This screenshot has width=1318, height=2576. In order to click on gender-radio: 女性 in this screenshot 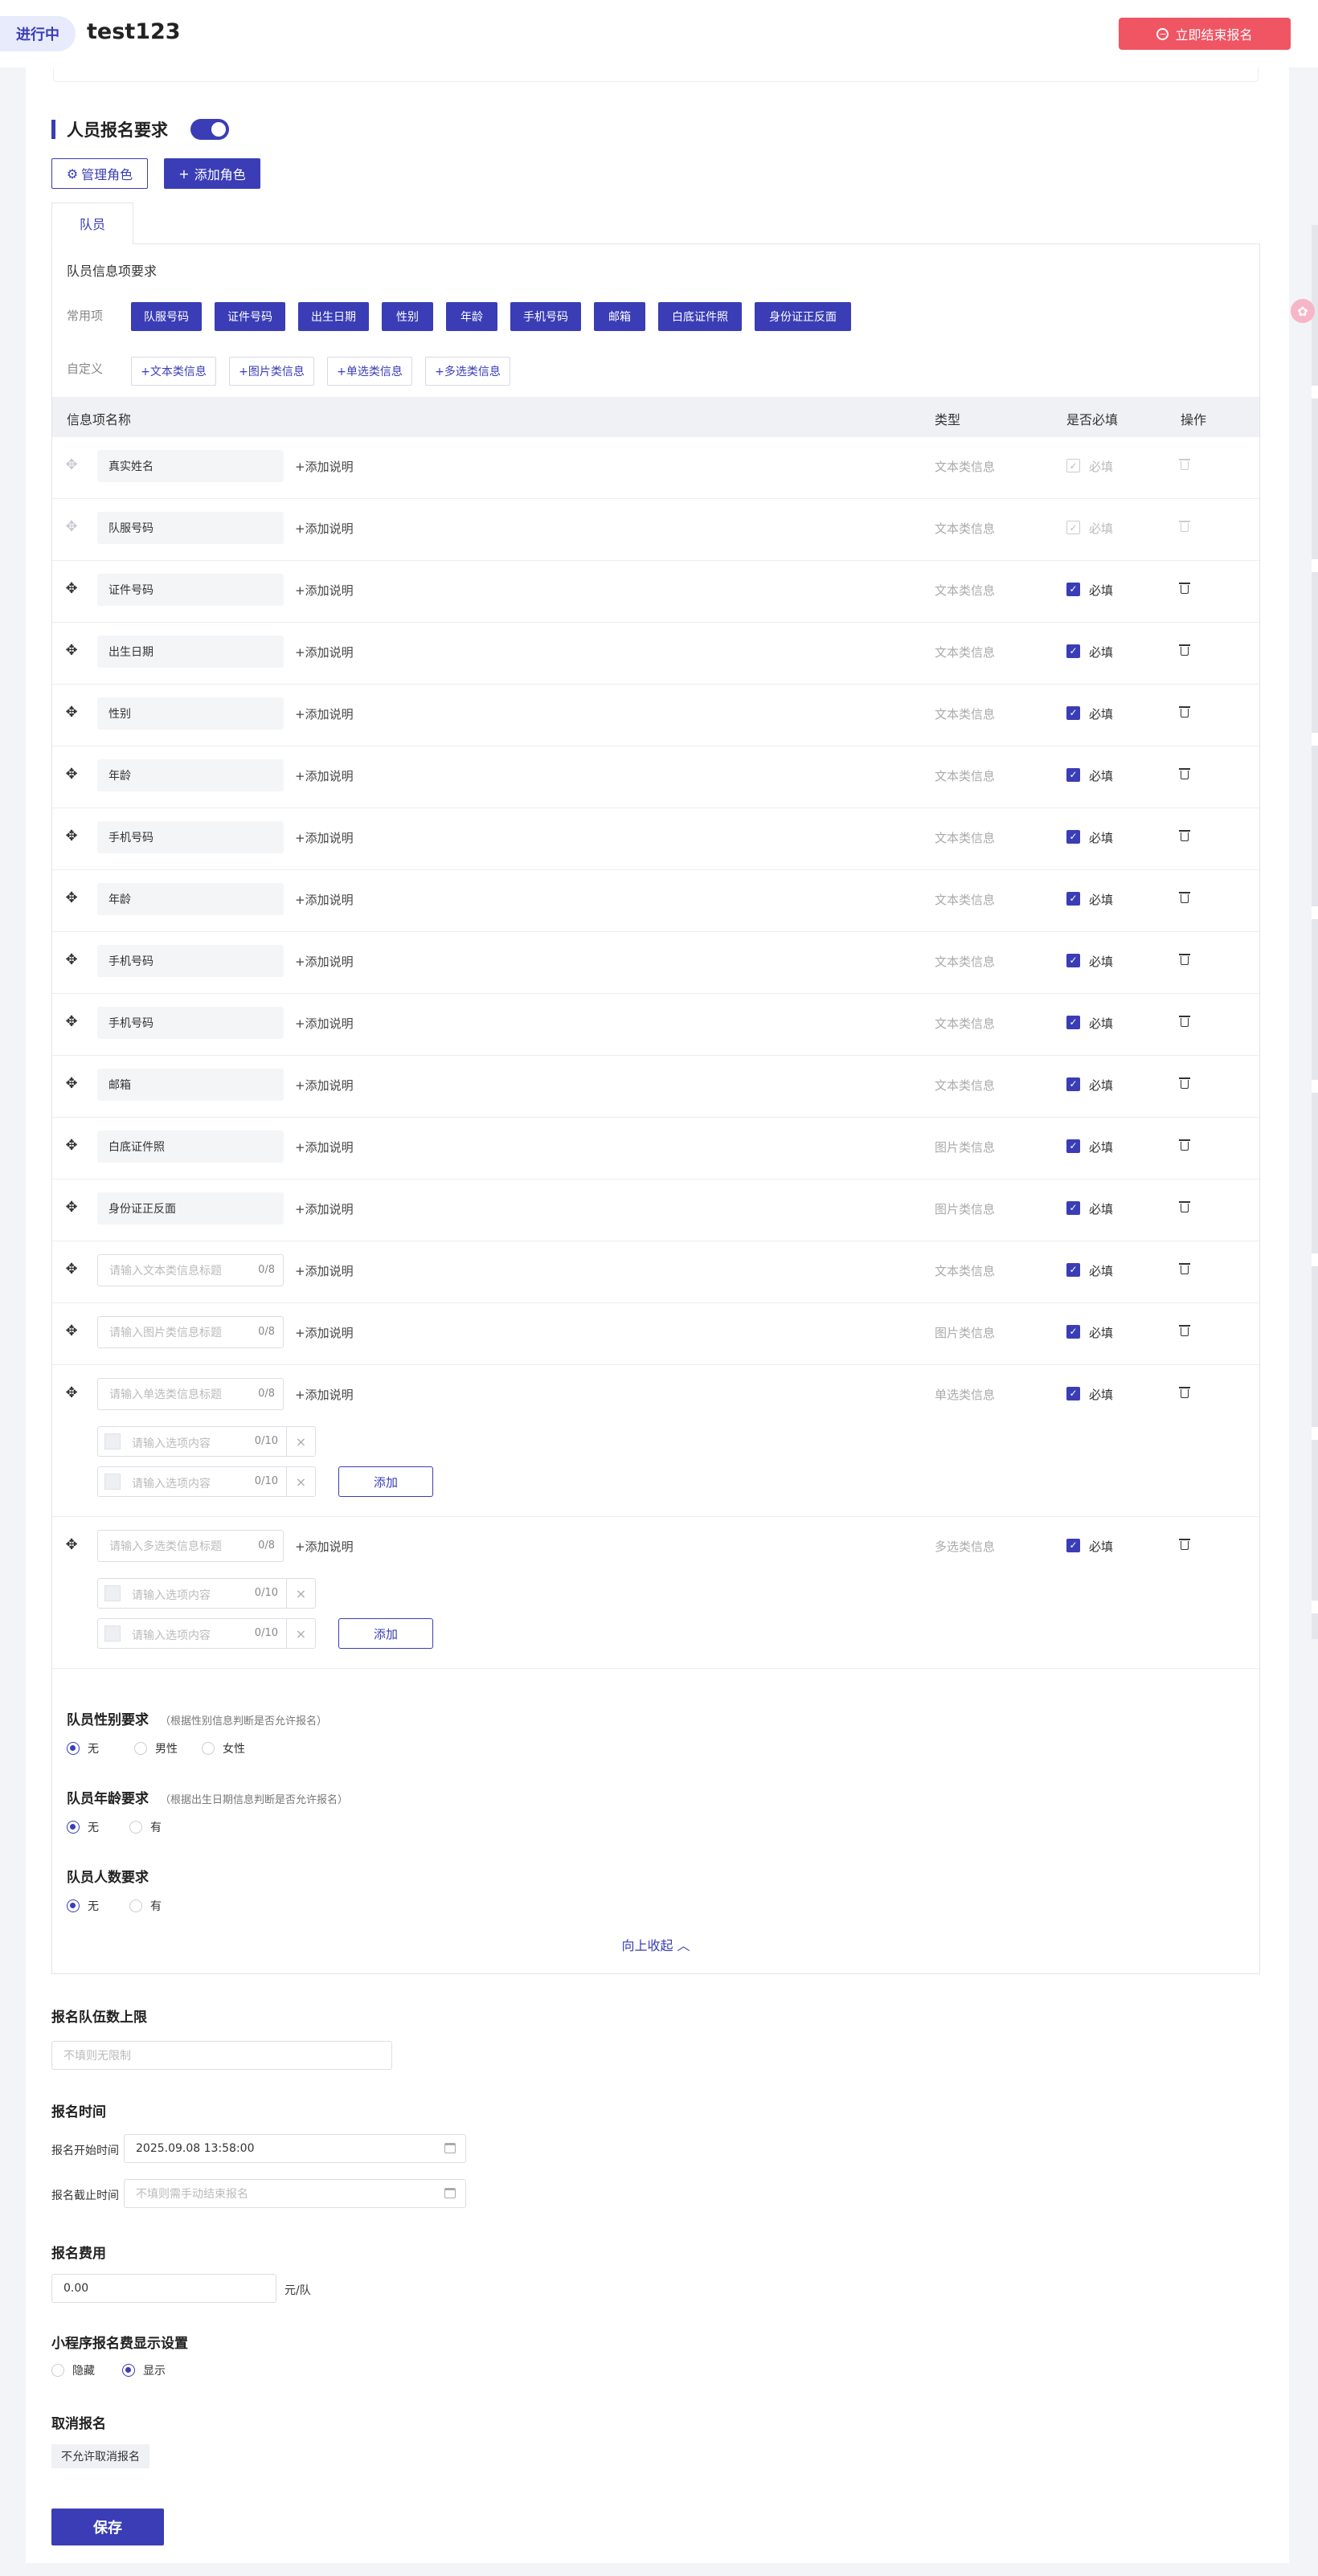, I will do `click(223, 1748)`.